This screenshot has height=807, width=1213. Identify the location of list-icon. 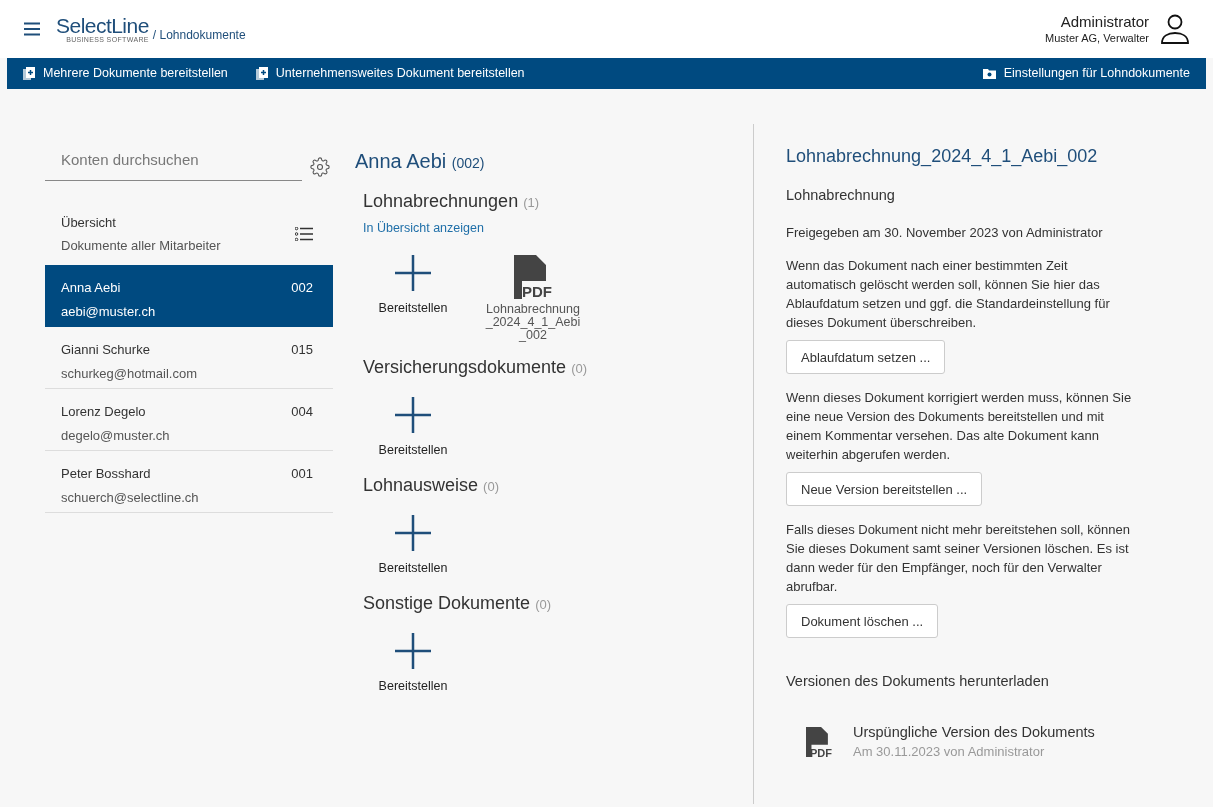
(304, 234).